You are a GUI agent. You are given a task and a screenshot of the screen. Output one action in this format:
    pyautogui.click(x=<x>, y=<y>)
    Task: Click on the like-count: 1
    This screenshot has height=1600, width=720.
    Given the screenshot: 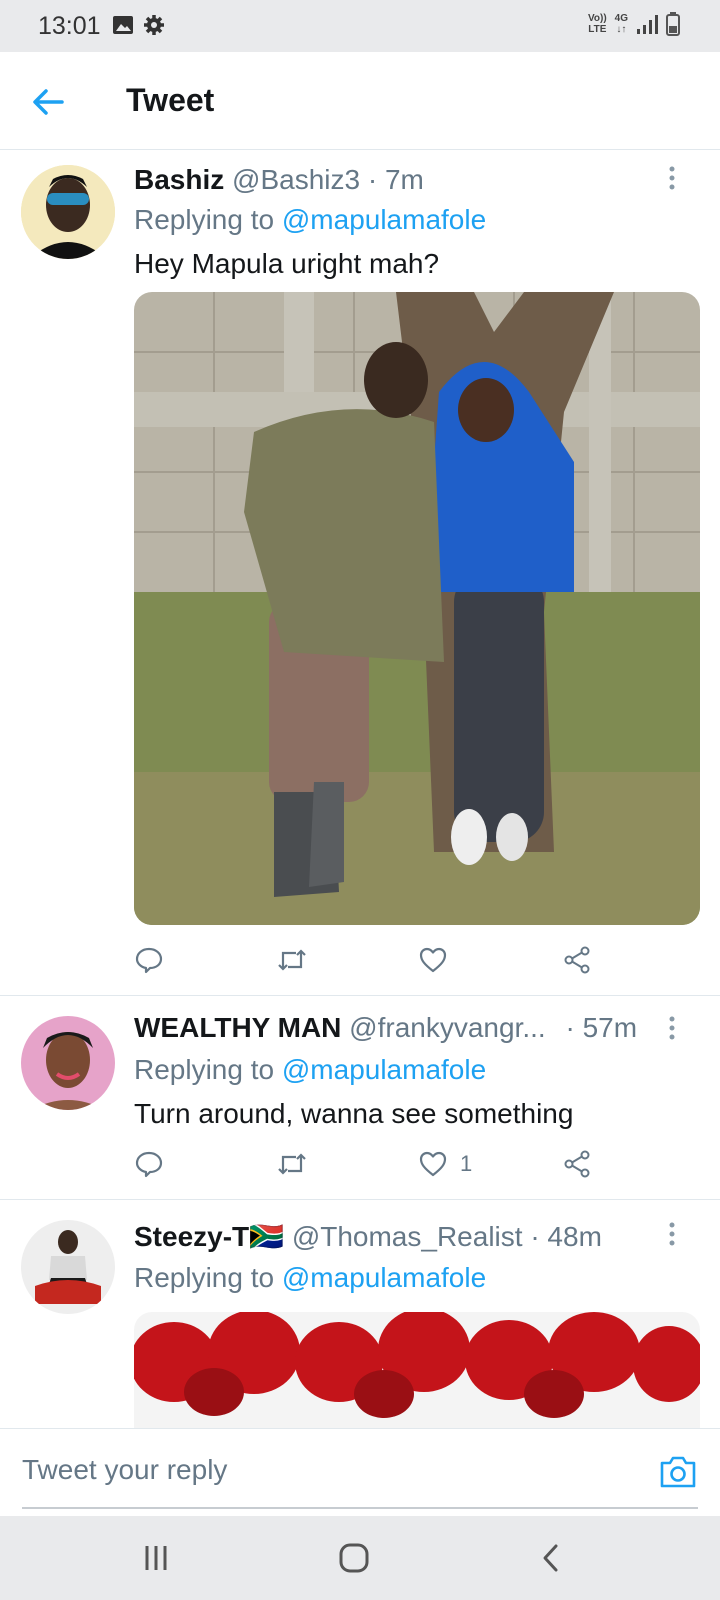 What is the action you would take?
    pyautogui.click(x=466, y=1163)
    